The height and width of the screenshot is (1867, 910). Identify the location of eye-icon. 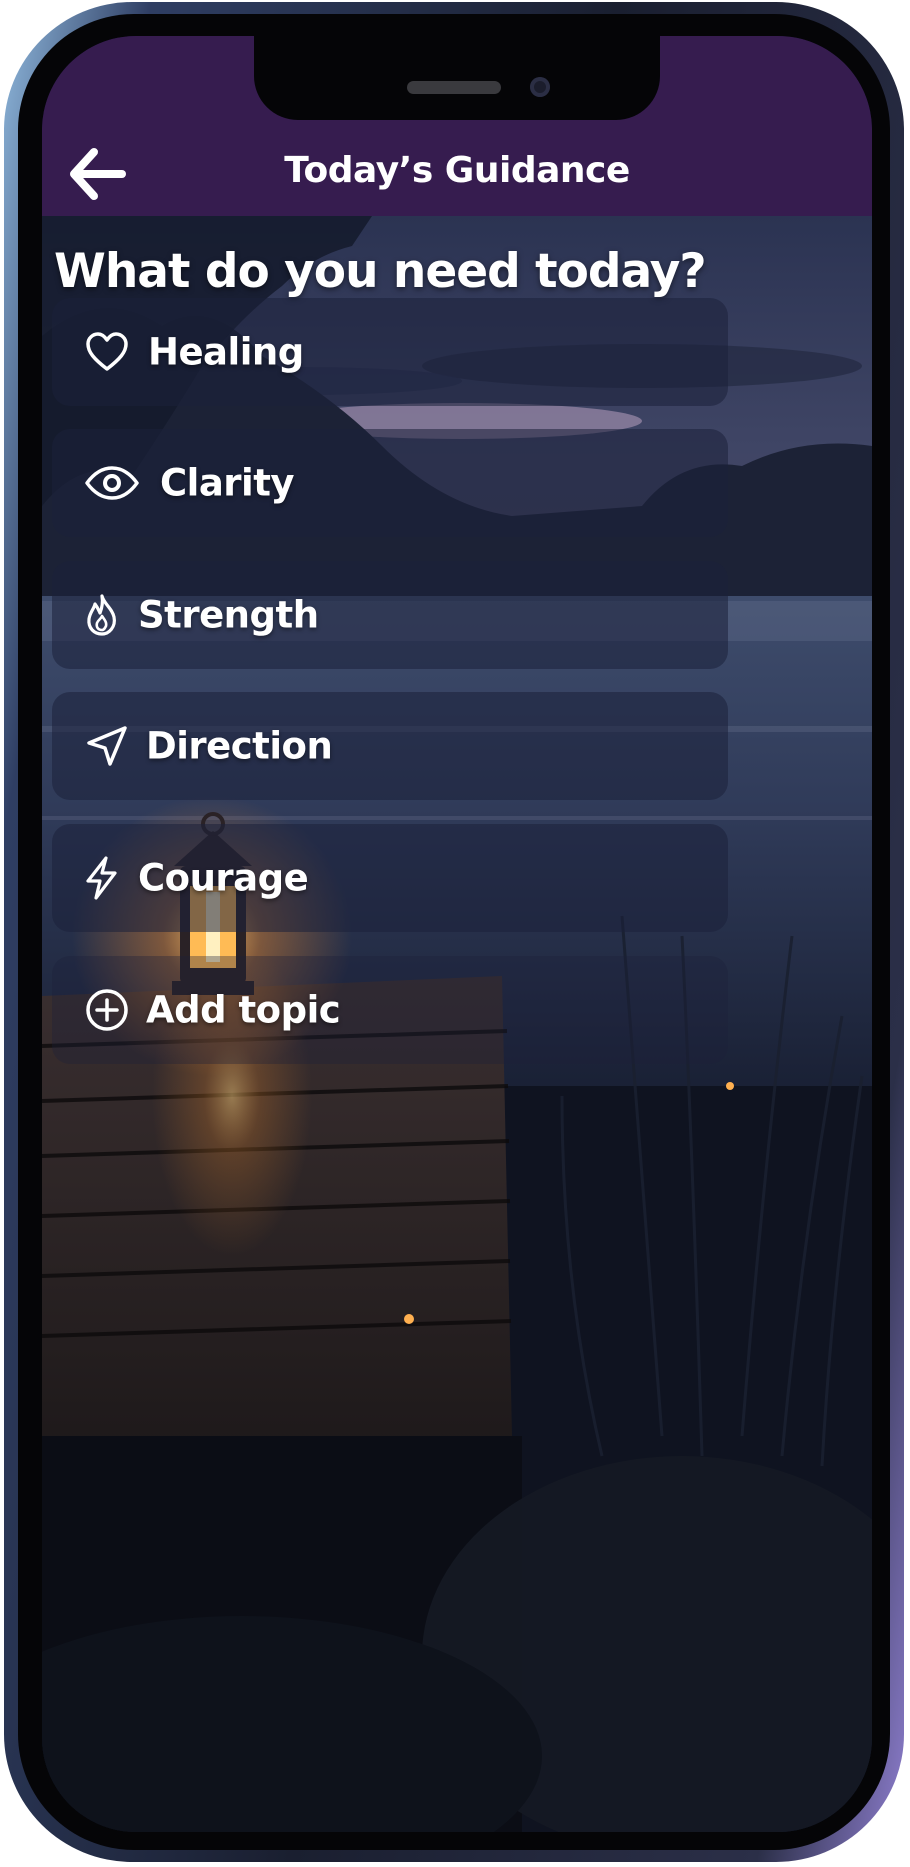
(112, 483).